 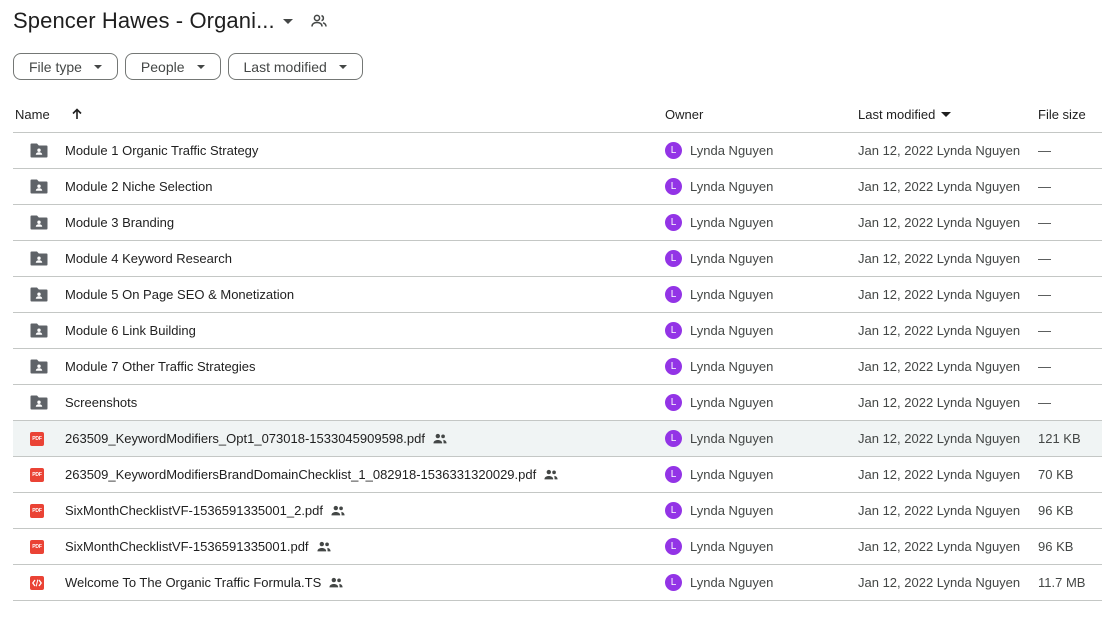 What do you see at coordinates (162, 66) in the screenshot?
I see `people-filter-label: People` at bounding box center [162, 66].